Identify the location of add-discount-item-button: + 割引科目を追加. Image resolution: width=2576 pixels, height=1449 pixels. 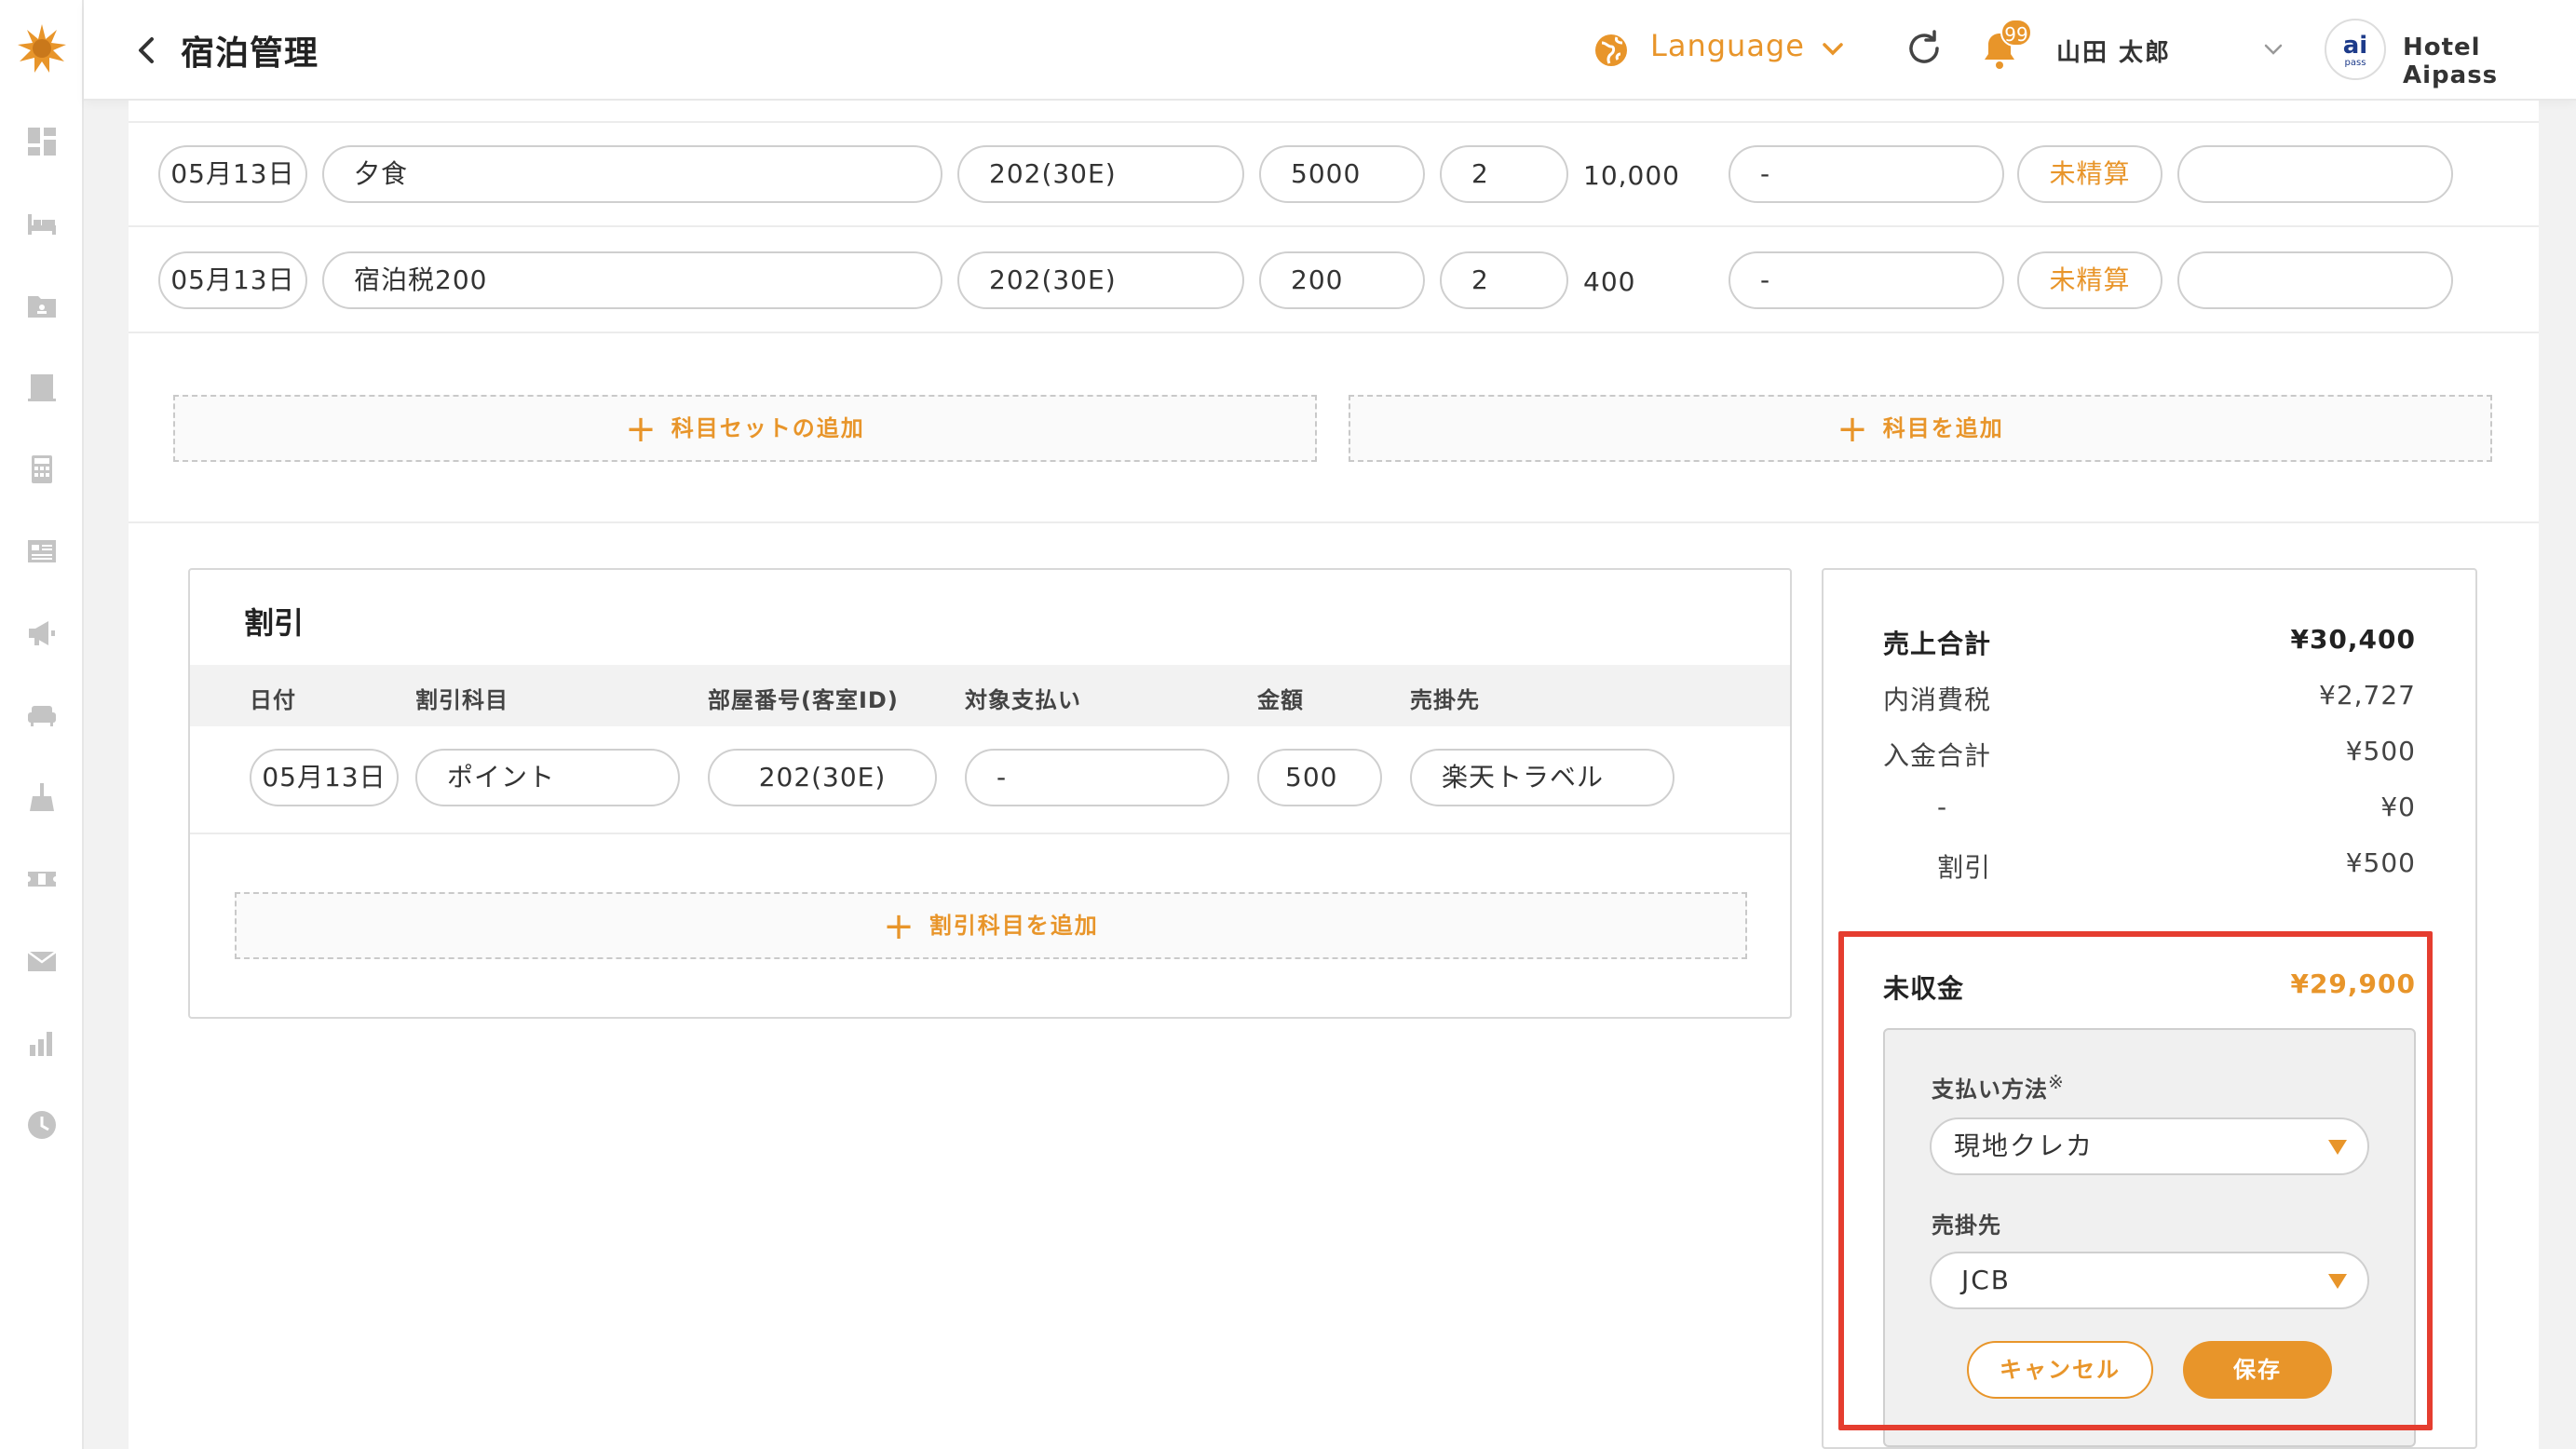
(991, 925).